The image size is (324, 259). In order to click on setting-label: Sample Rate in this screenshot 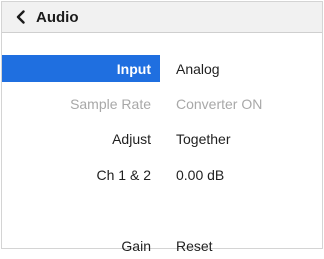, I will do `click(110, 103)`.